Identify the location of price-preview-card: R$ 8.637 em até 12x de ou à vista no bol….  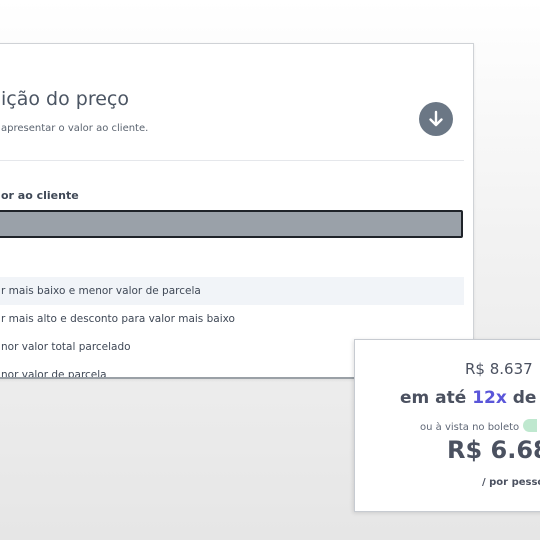
(447, 425).